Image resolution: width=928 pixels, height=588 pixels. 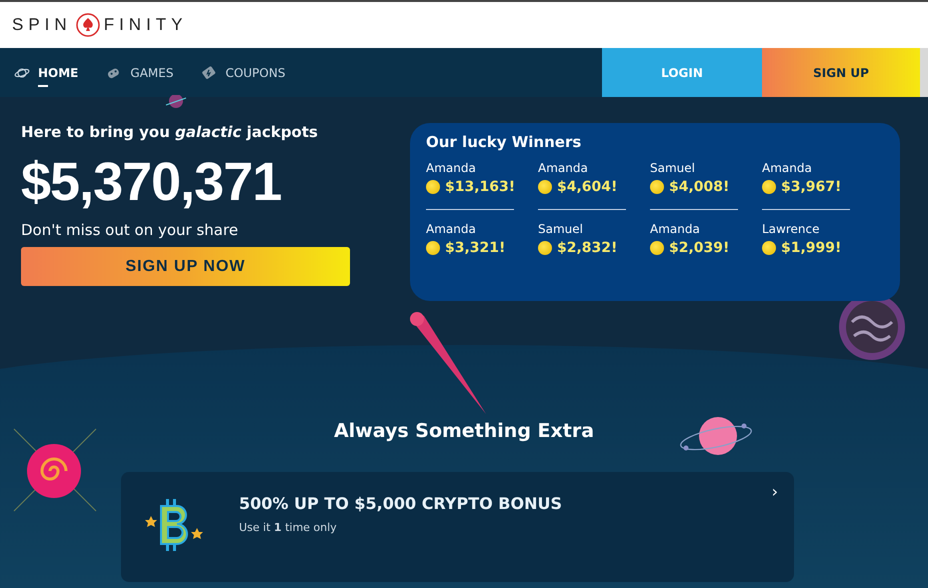 I want to click on winner-amount: $4,604!, so click(x=587, y=187).